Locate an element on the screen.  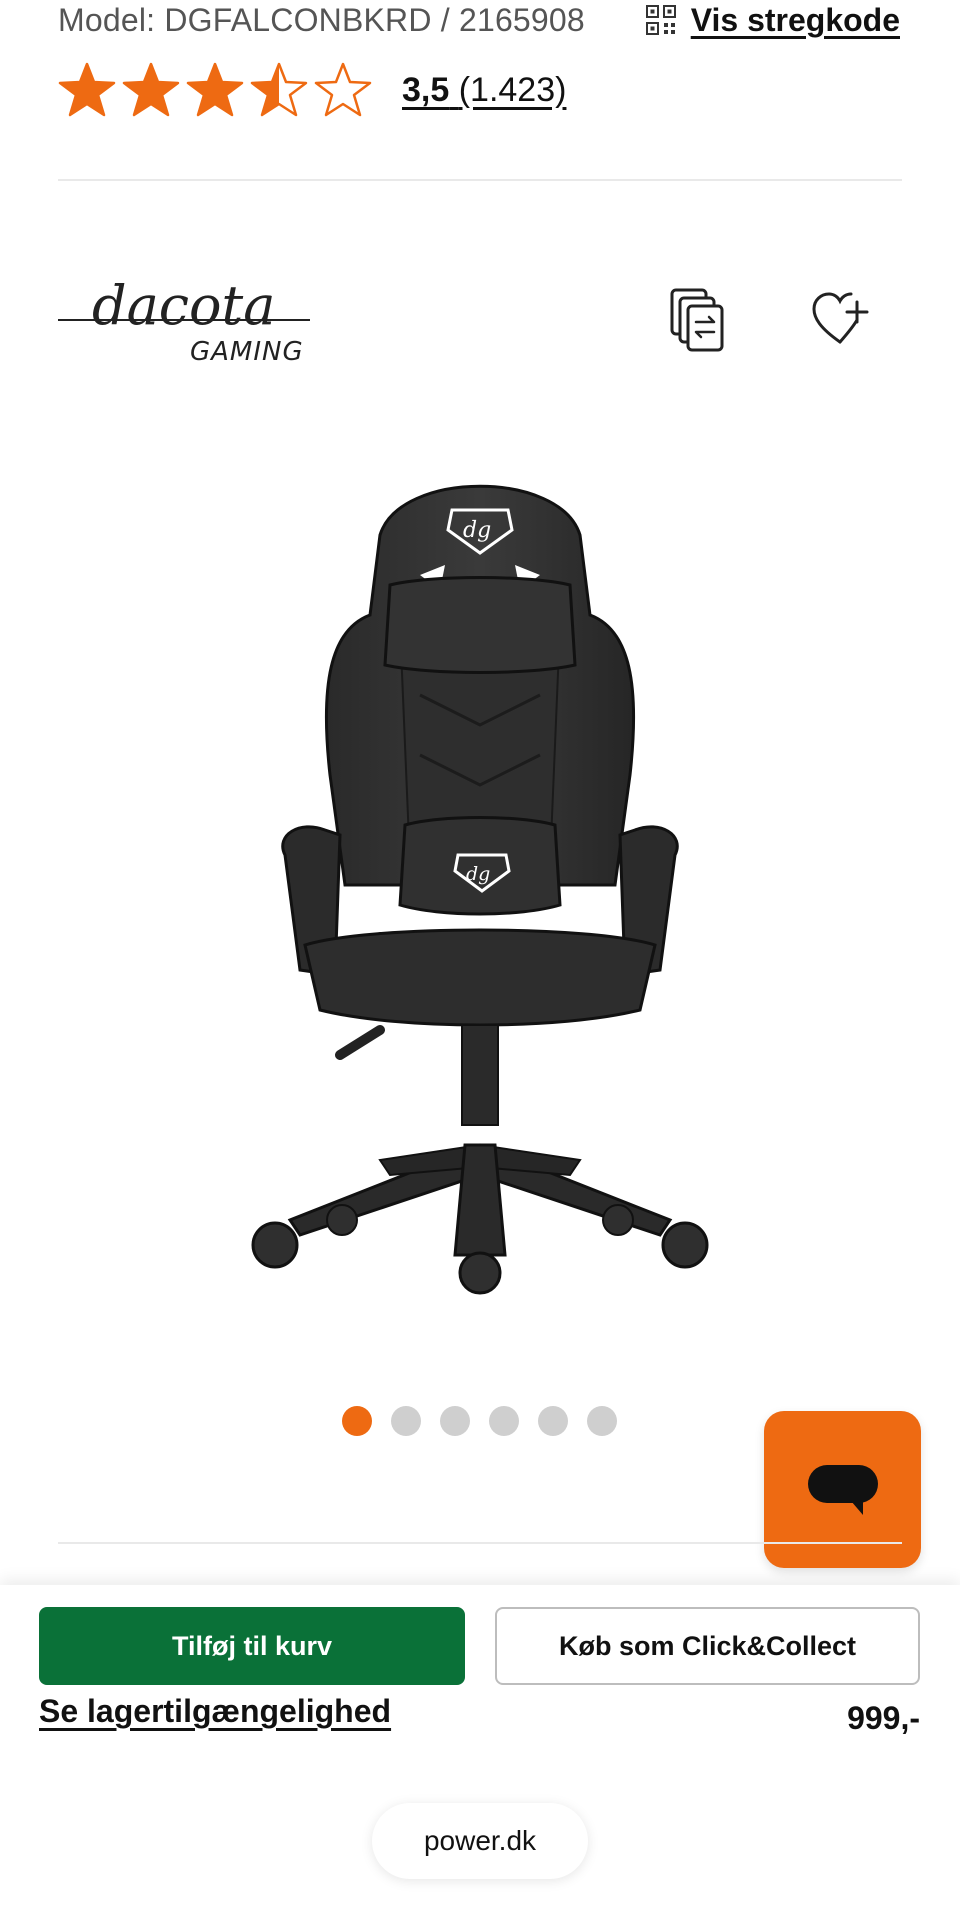
qr-code-icon is located at coordinates (660, 20).